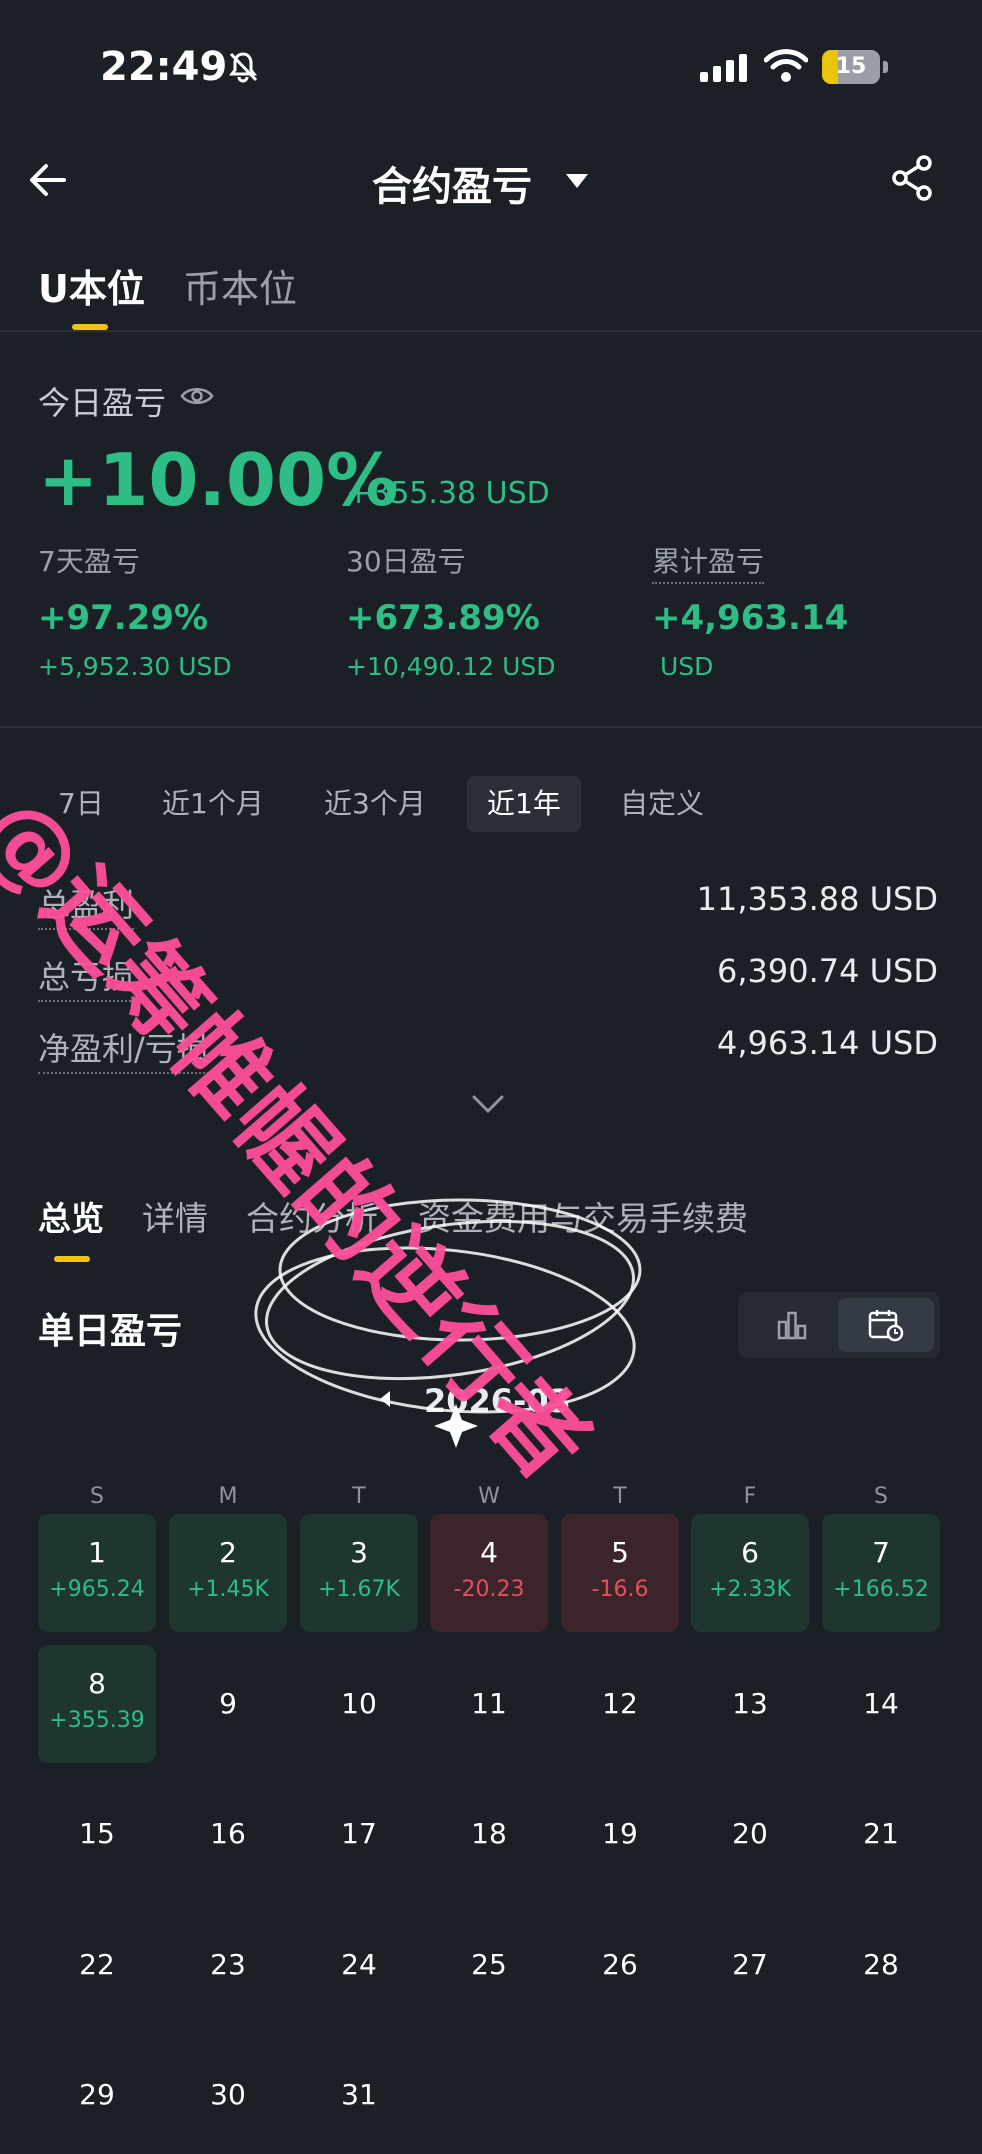  I want to click on period-3m: 近3个月, so click(375, 804).